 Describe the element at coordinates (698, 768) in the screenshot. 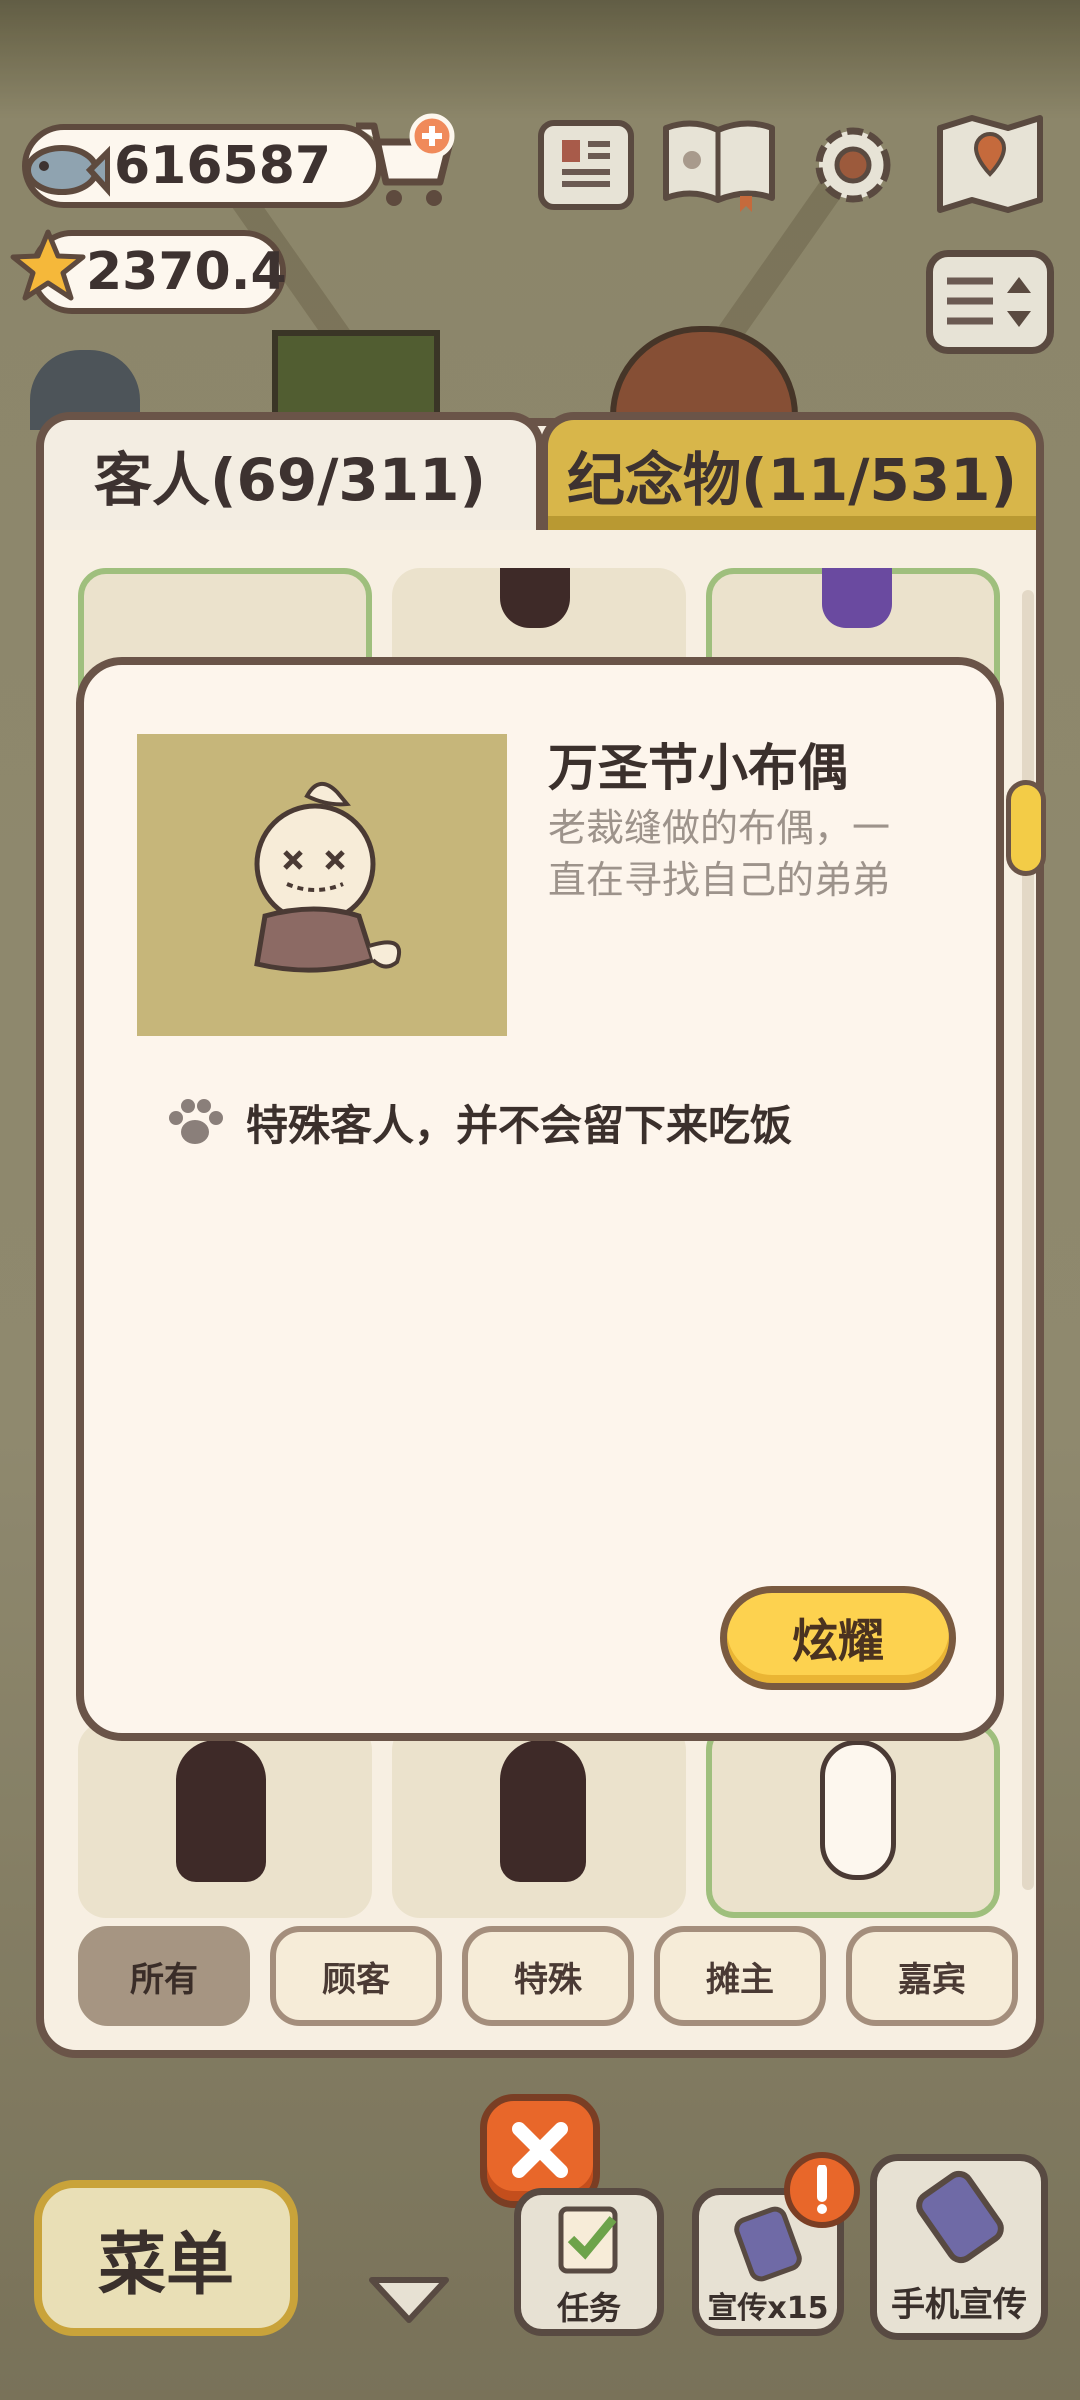

I see `guest-name: 万圣节小布偶` at that location.